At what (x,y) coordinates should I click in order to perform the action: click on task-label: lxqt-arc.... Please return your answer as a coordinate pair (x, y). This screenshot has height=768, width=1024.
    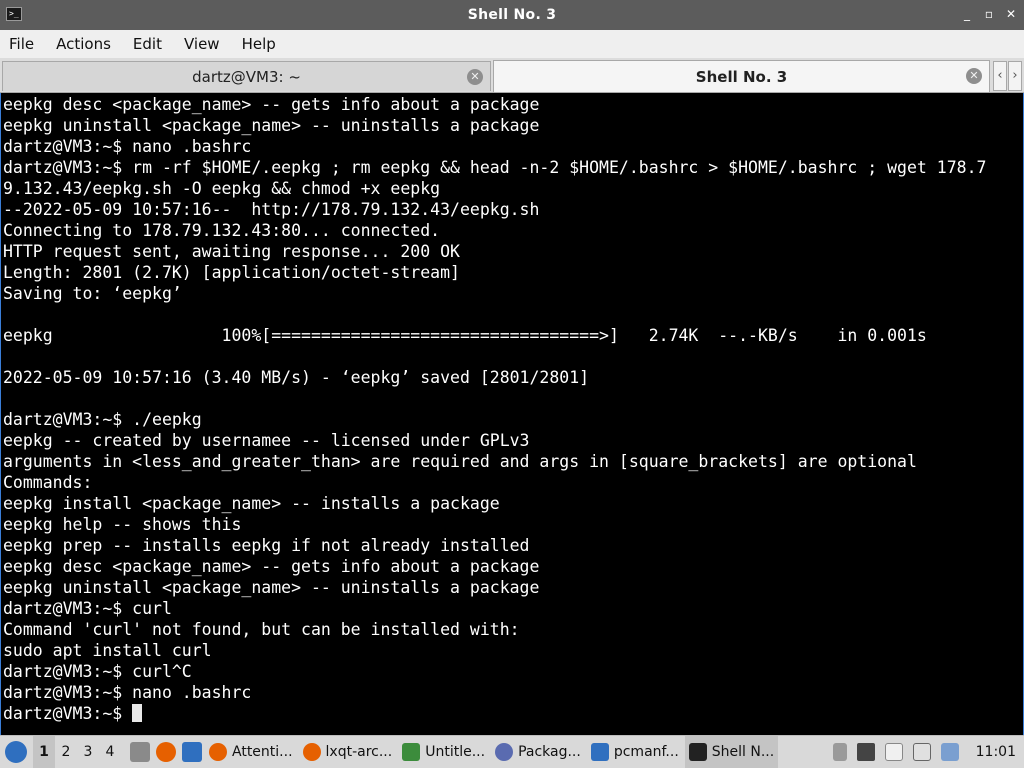
    Looking at the image, I should click on (359, 752).